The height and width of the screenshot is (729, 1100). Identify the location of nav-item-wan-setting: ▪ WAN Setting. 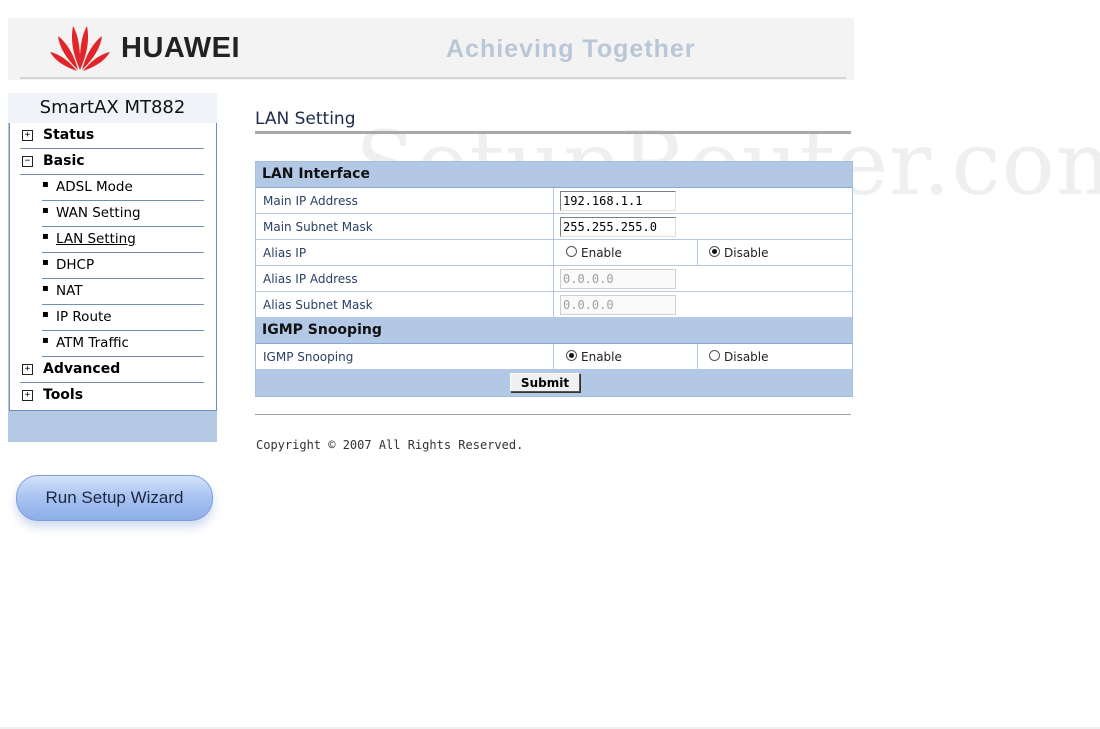
(123, 214).